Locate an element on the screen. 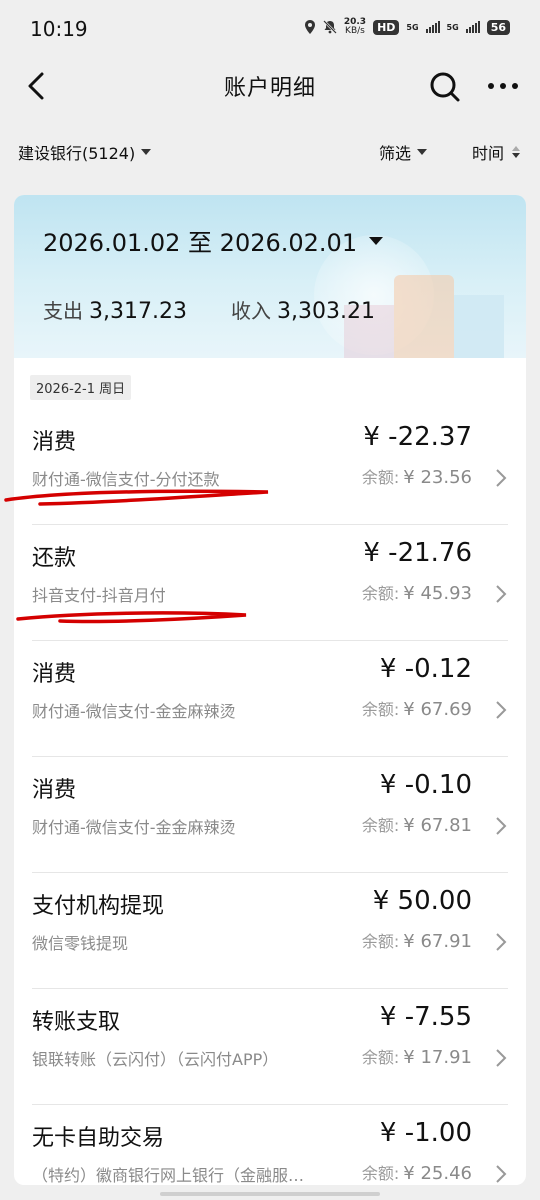 The width and height of the screenshot is (540, 1200). transaction-type: 无卡自助交易 is located at coordinates (98, 1138).